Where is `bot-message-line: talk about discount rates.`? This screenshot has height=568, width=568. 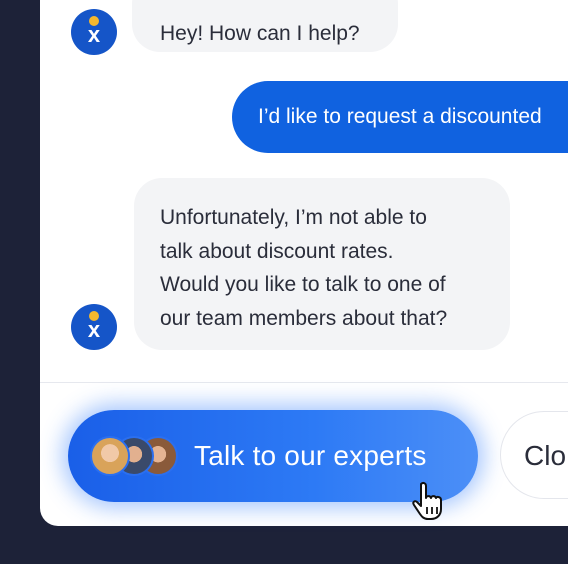 bot-message-line: talk about discount rates. is located at coordinates (277, 251).